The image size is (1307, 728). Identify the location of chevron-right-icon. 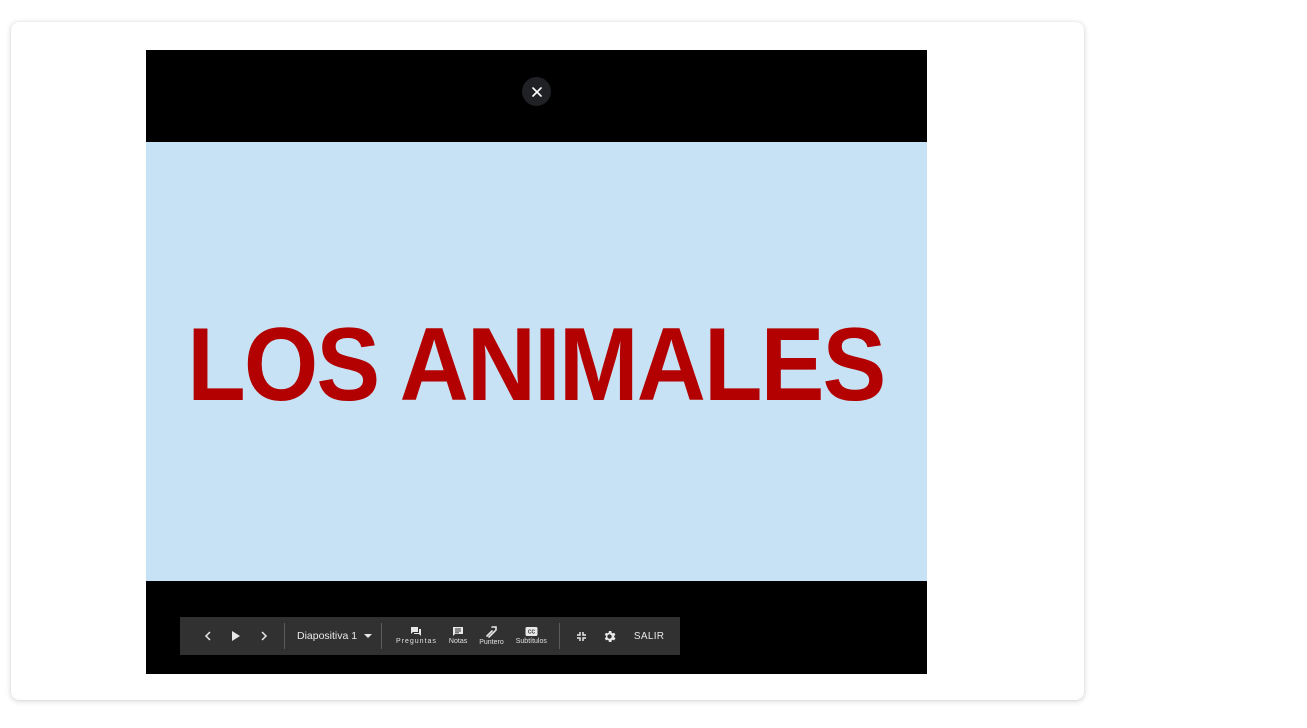
(264, 636).